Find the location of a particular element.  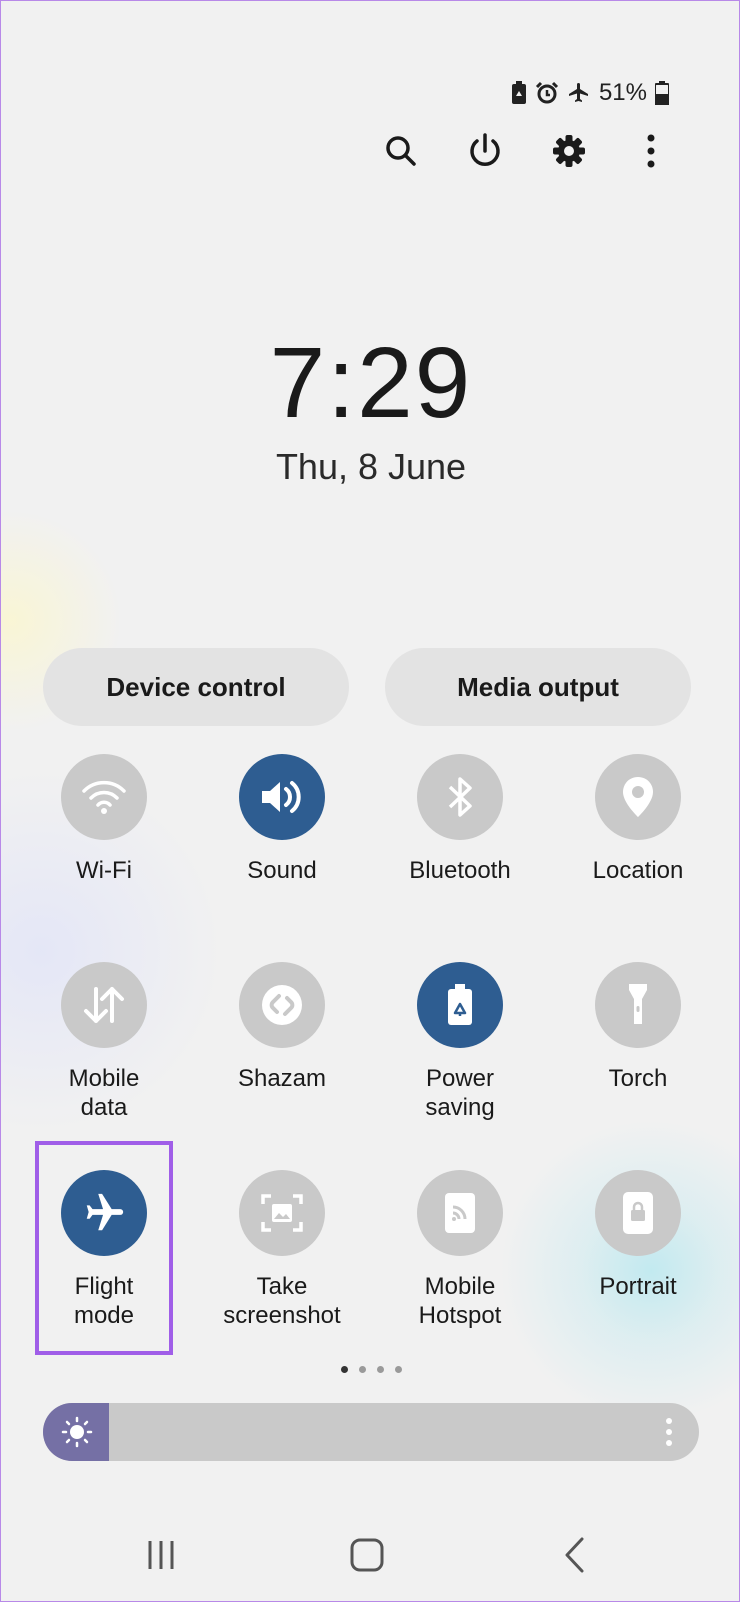

tile-torch: Torch is located at coordinates (638, 1027).